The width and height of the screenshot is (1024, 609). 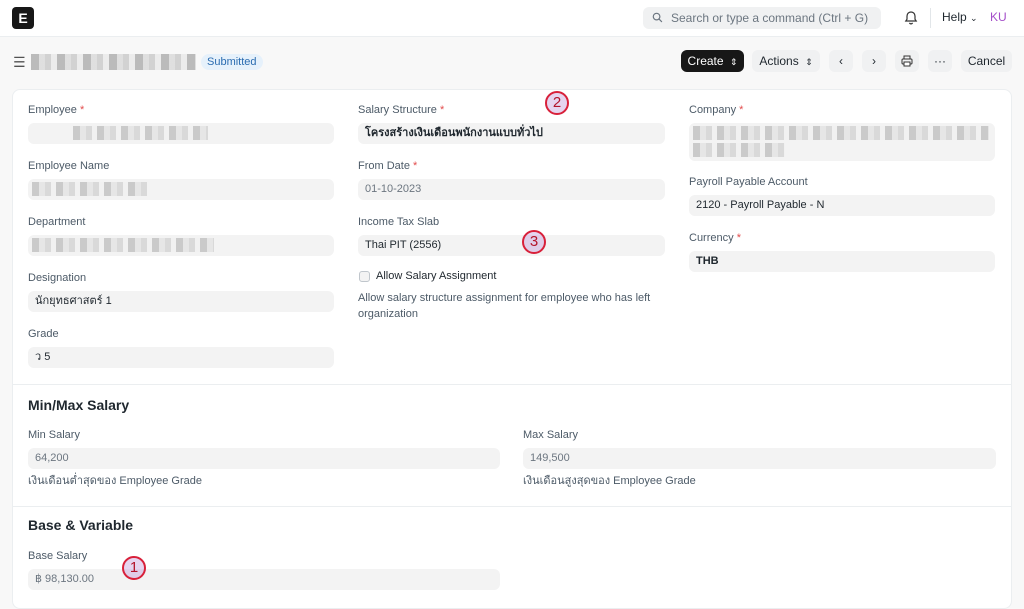 I want to click on salary-structure-label: Salary Structure *, so click(x=401, y=110).